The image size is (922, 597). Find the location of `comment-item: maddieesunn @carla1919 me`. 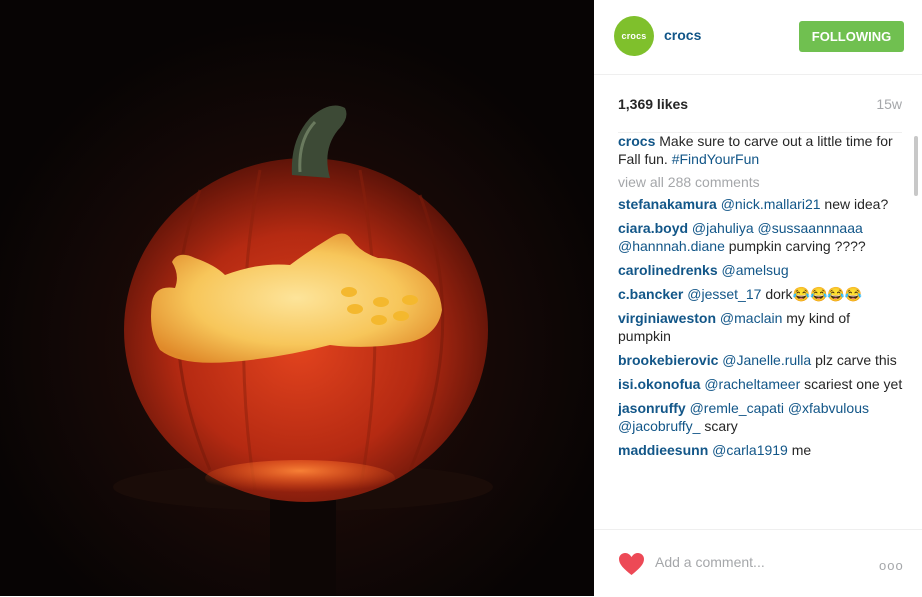

comment-item: maddieesunn @carla1919 me is located at coordinates (761, 450).